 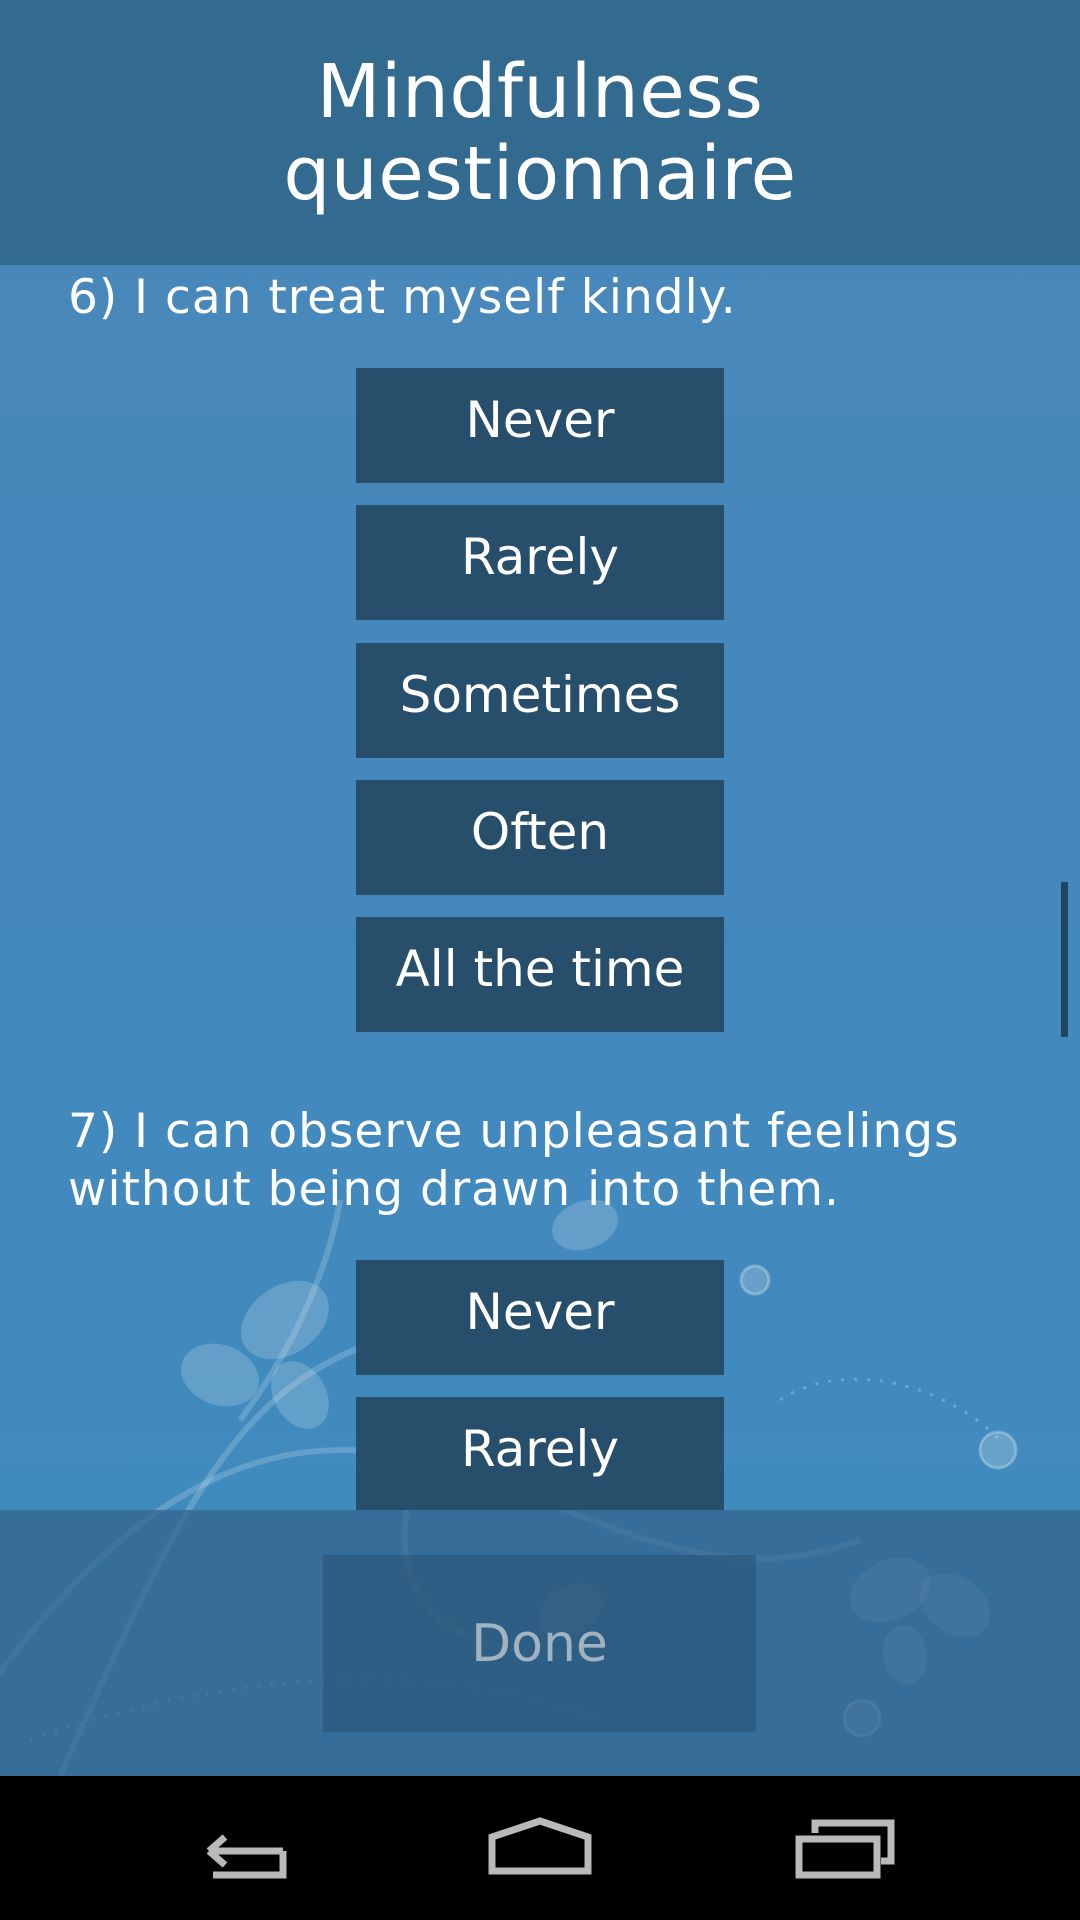 What do you see at coordinates (540, 1453) in the screenshot?
I see `q7-answer-rarely-button: Rarely` at bounding box center [540, 1453].